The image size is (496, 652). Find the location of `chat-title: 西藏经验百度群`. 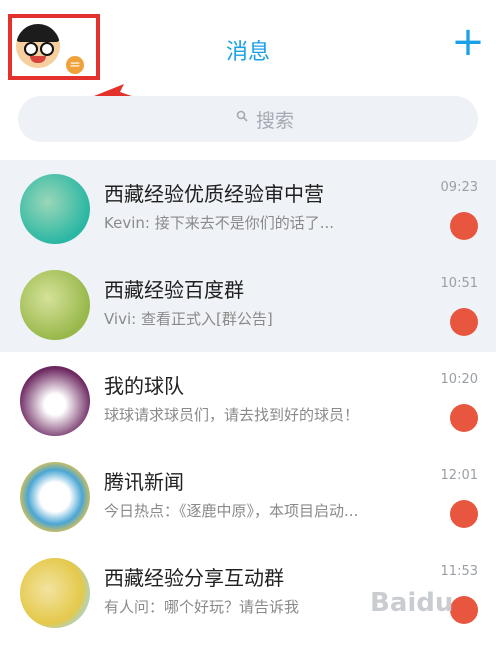

chat-title: 西藏经验百度群 is located at coordinates (174, 290).